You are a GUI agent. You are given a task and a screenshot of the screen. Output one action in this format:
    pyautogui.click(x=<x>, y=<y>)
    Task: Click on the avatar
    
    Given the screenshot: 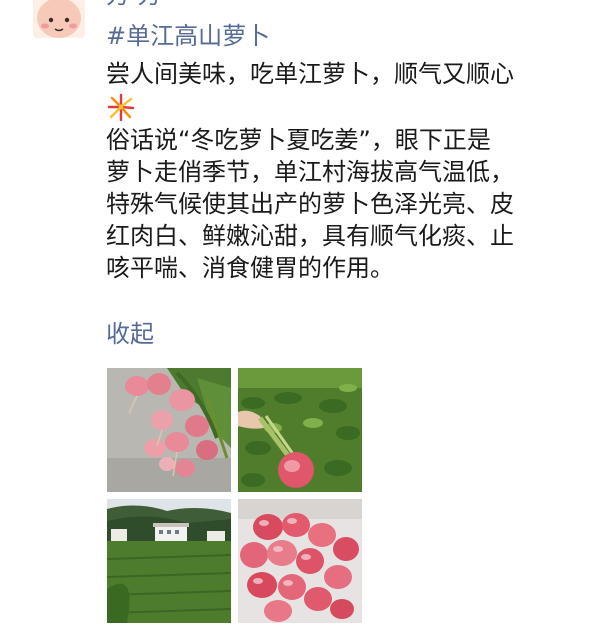 What is the action you would take?
    pyautogui.click(x=59, y=19)
    